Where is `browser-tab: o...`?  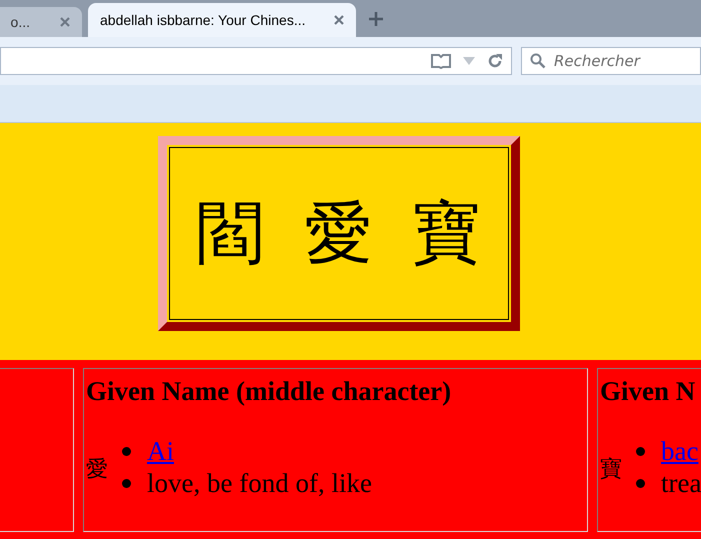 browser-tab: o... is located at coordinates (41, 22).